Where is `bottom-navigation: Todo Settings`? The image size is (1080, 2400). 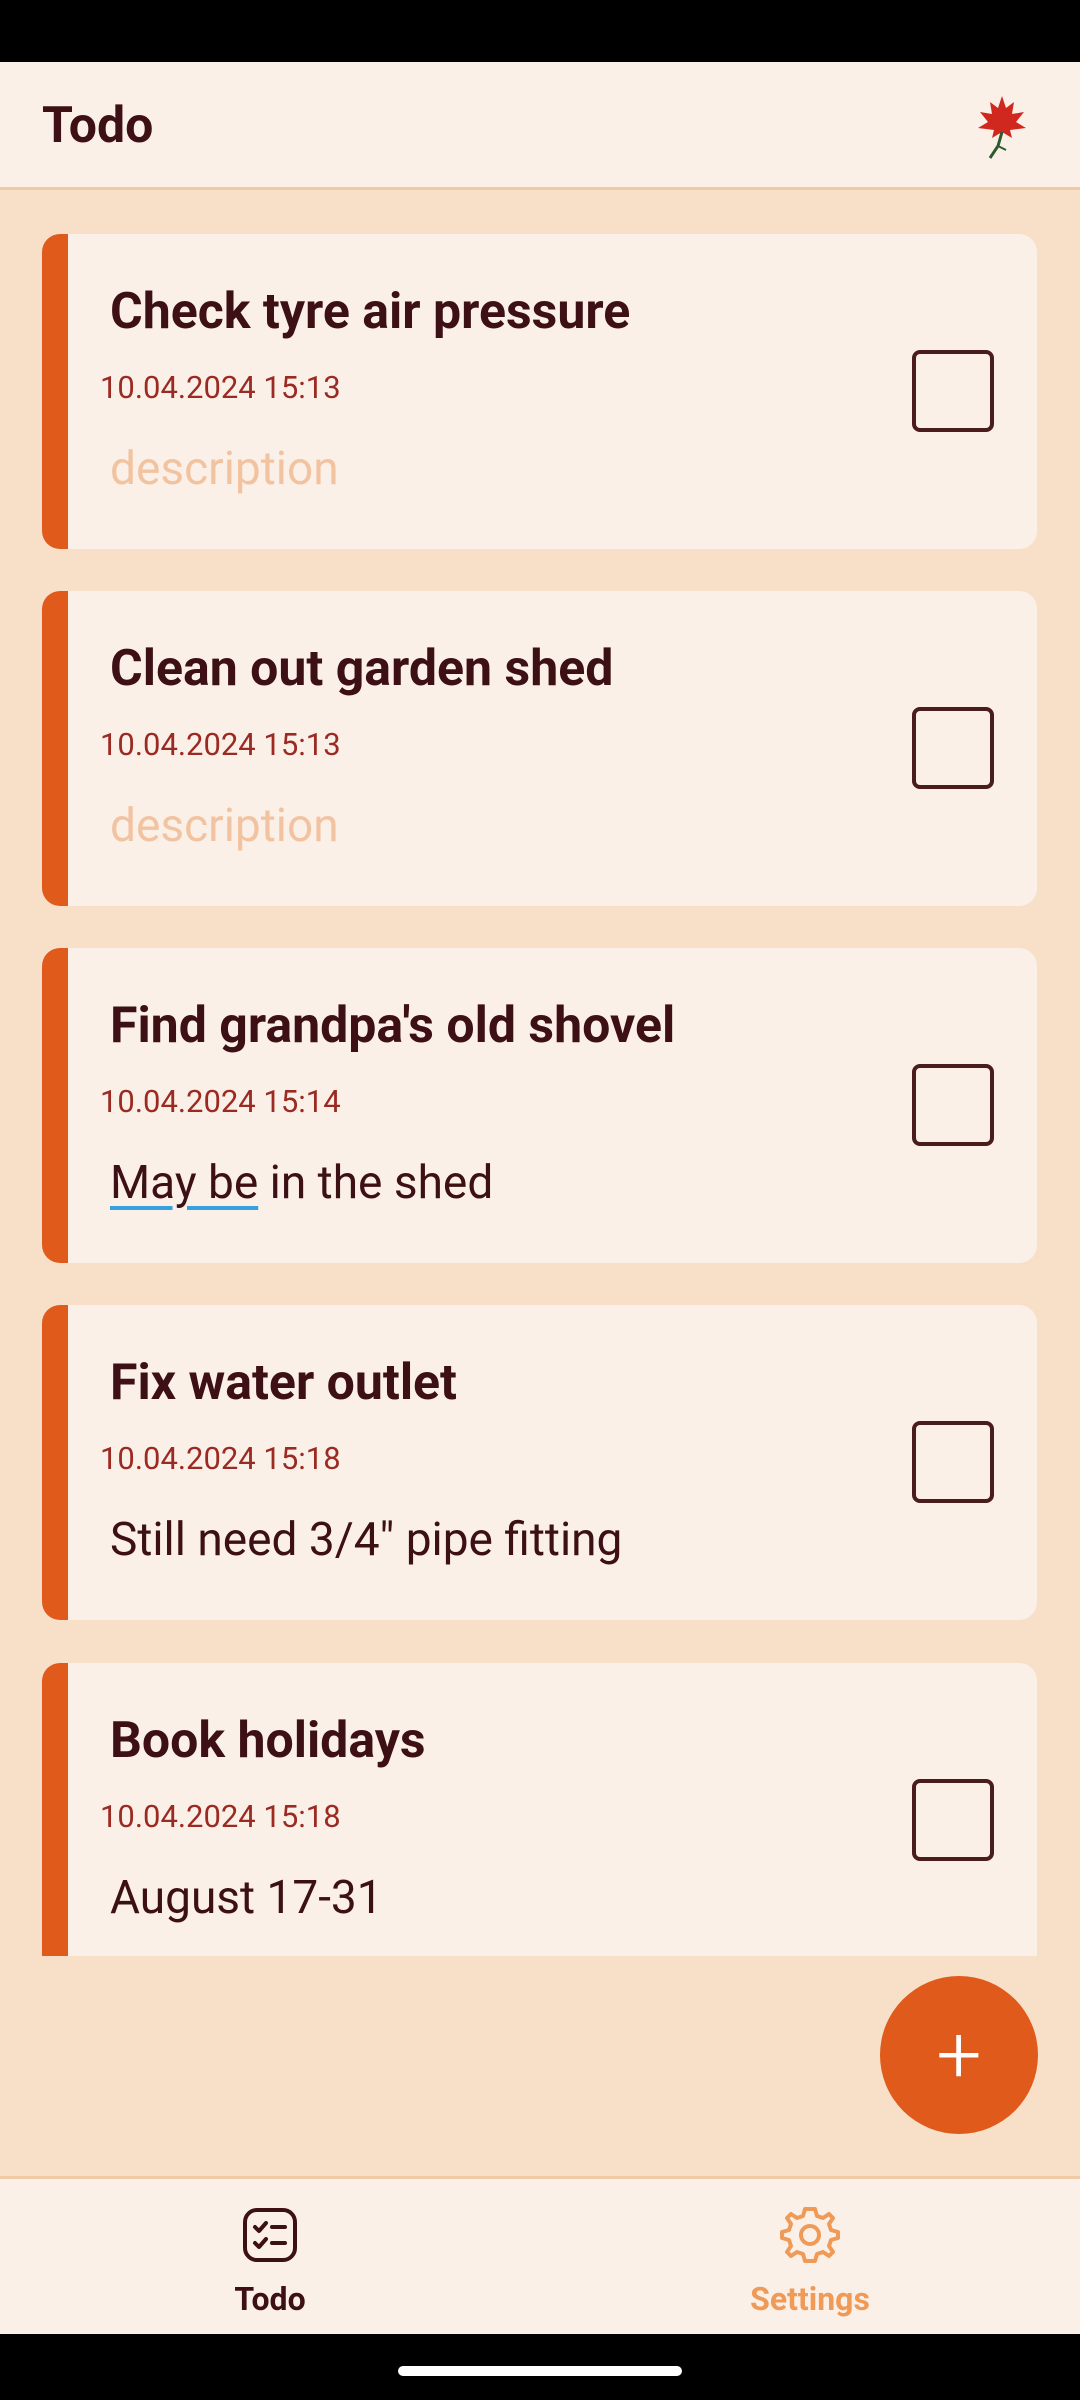 bottom-navigation: Todo Settings is located at coordinates (540, 2255).